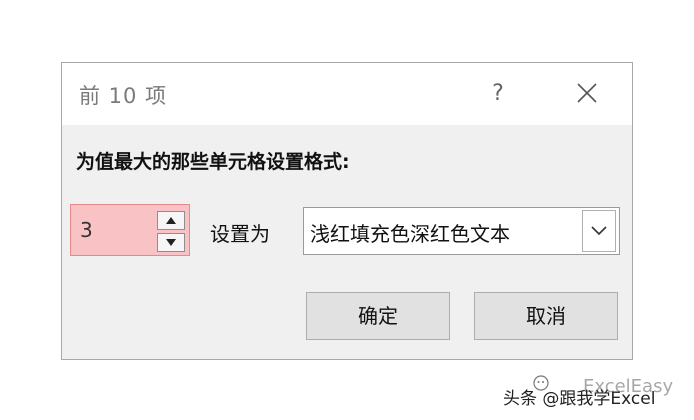 Image resolution: width=694 pixels, height=420 pixels. I want to click on triangle-up-icon, so click(171, 220).